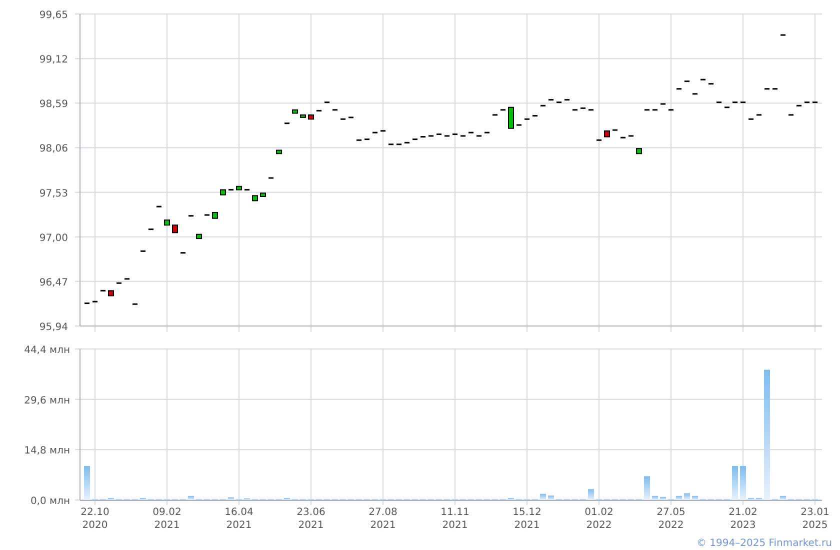  I want to click on axis-label: 11.11 2021, so click(455, 519).